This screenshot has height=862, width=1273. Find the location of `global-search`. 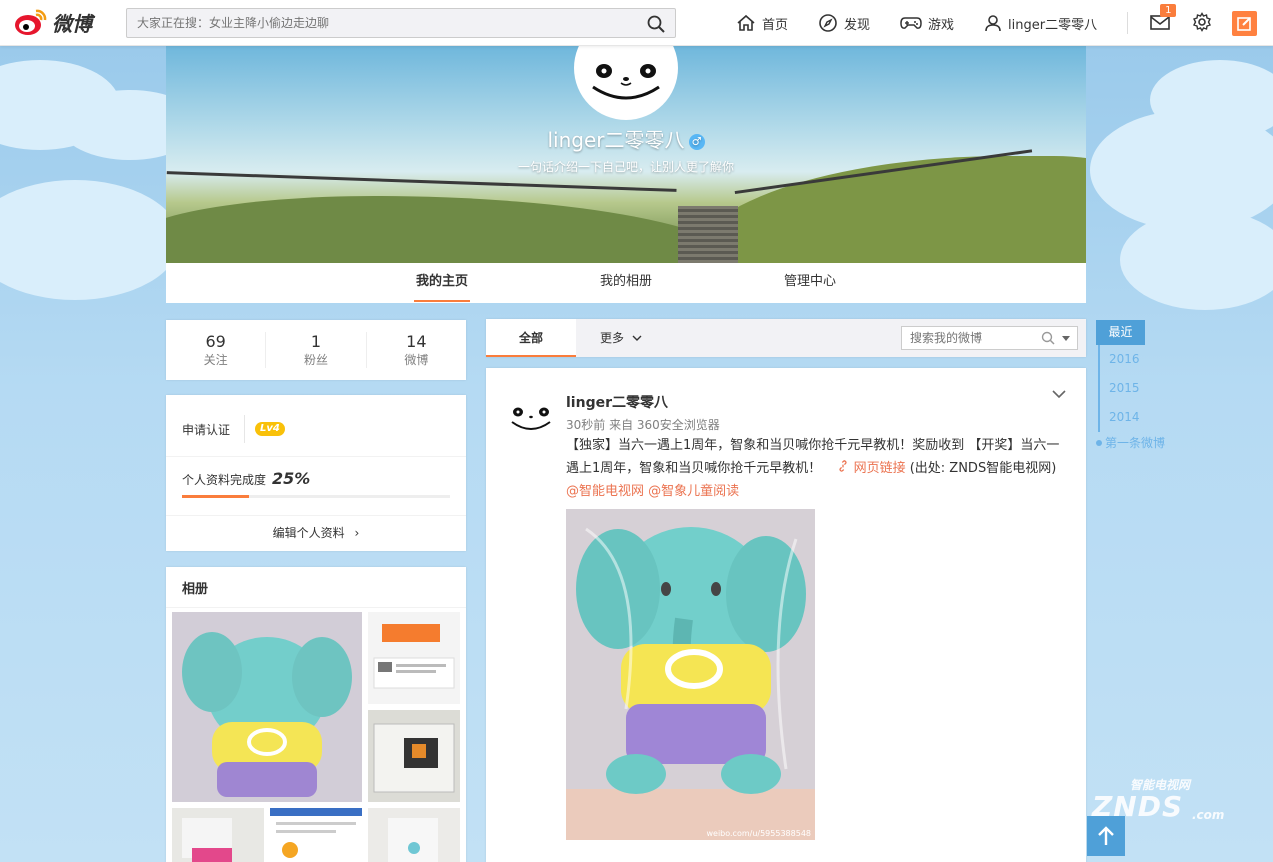

global-search is located at coordinates (401, 23).